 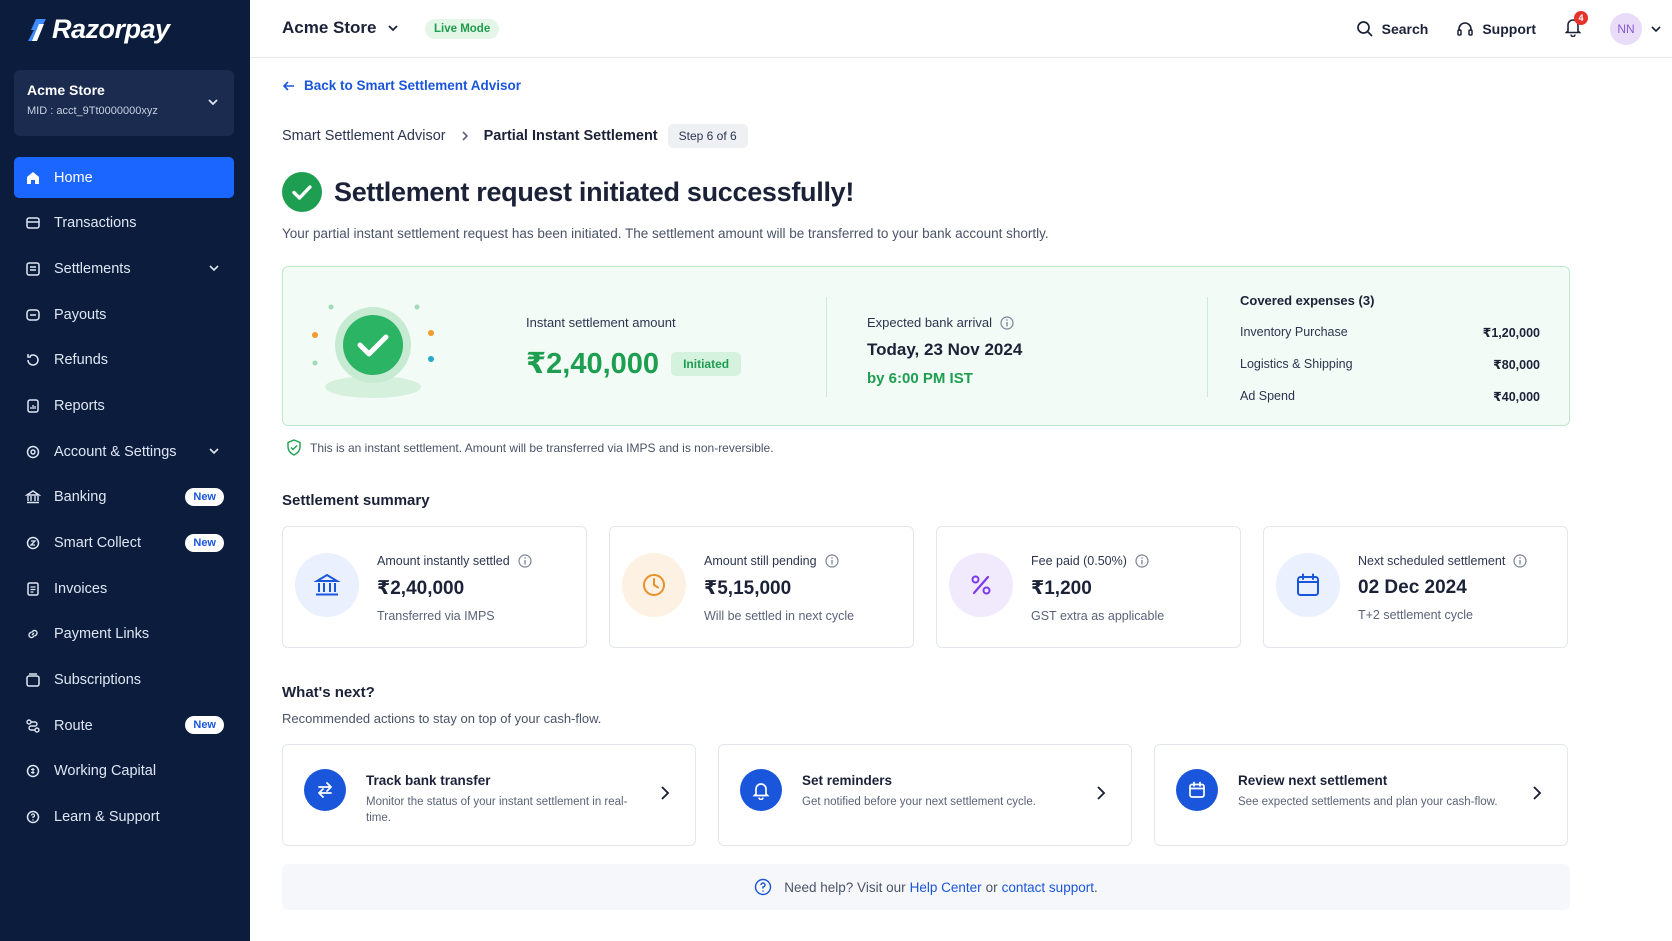 I want to click on sidebar-item-label: Settlements, so click(x=92, y=268).